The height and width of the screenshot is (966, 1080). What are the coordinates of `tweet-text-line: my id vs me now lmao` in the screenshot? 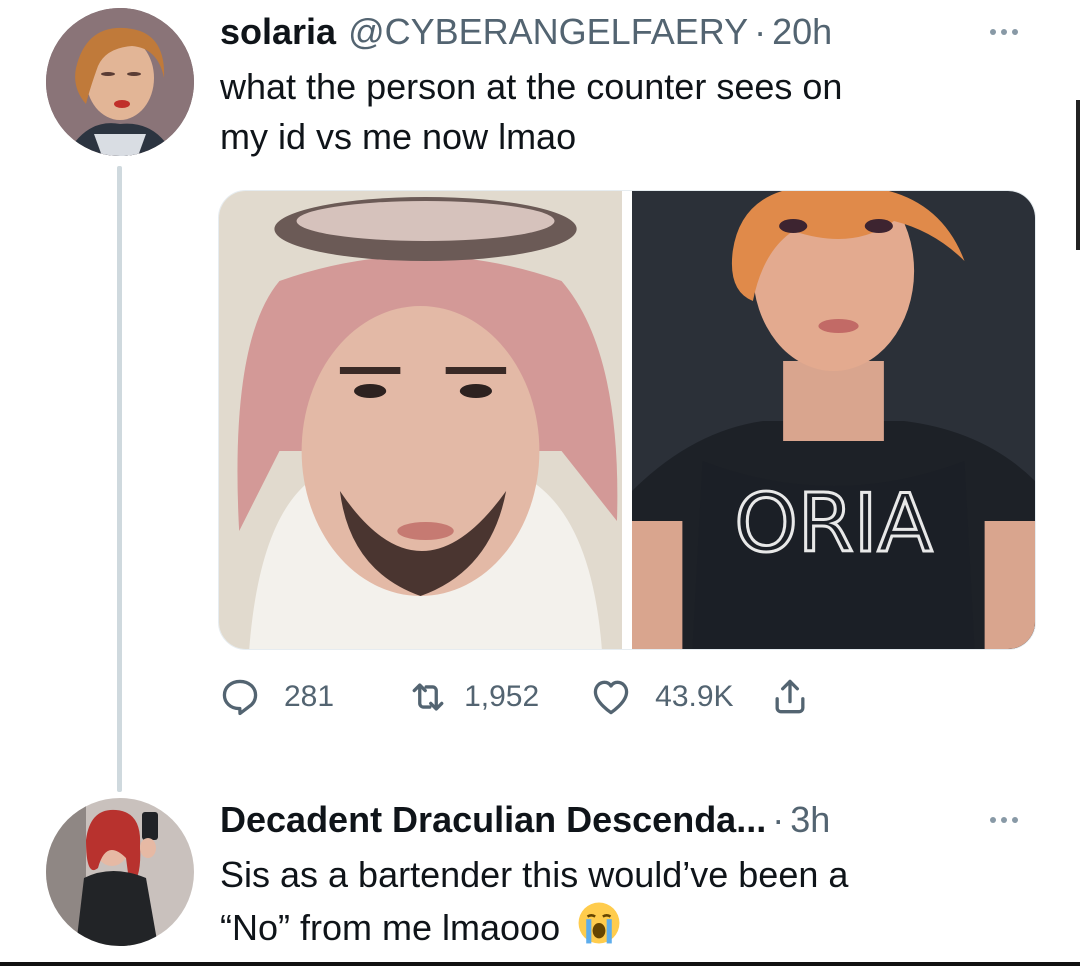 It's located at (398, 136).